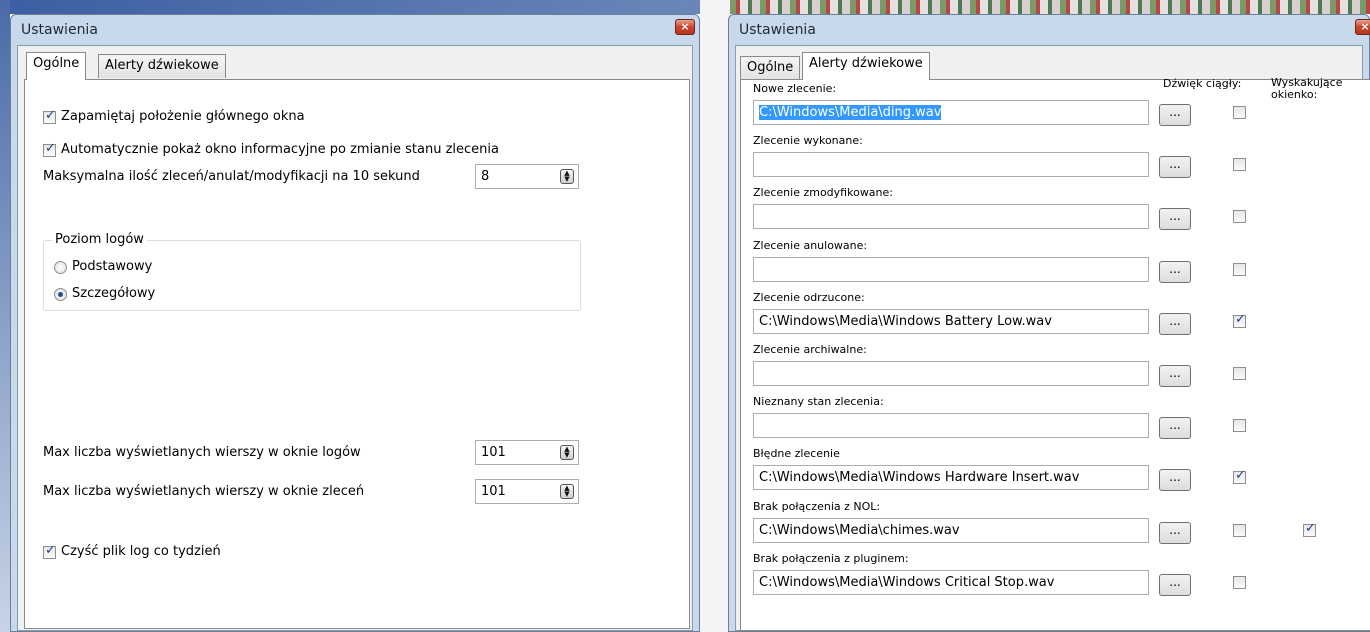 This screenshot has height=632, width=1370. What do you see at coordinates (141, 551) in the screenshot?
I see `clear-log-label: Czyść plik log co tydzień` at bounding box center [141, 551].